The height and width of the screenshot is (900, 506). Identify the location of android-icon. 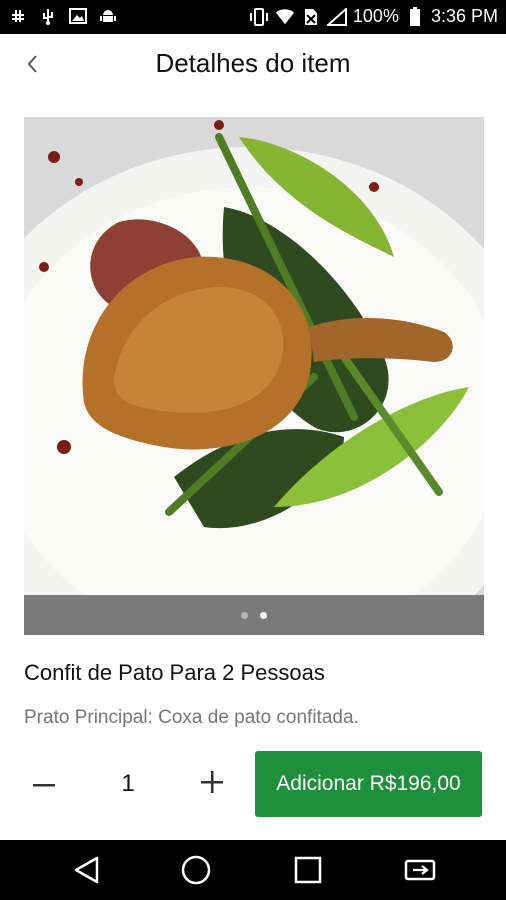
(108, 16).